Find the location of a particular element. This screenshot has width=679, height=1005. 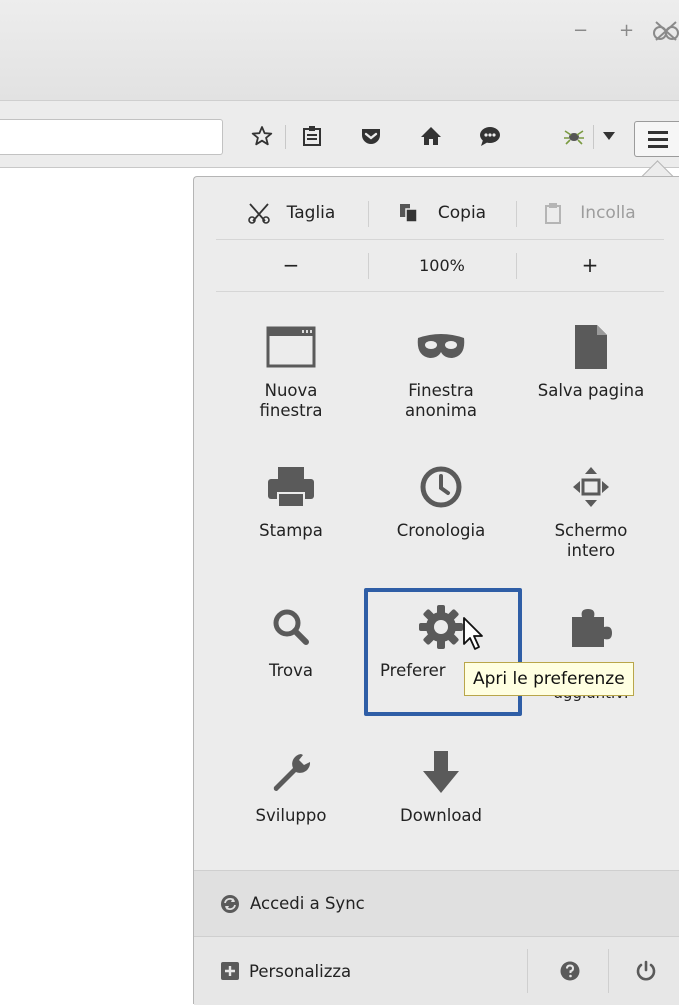

zoom-out-button: − is located at coordinates (291, 265).